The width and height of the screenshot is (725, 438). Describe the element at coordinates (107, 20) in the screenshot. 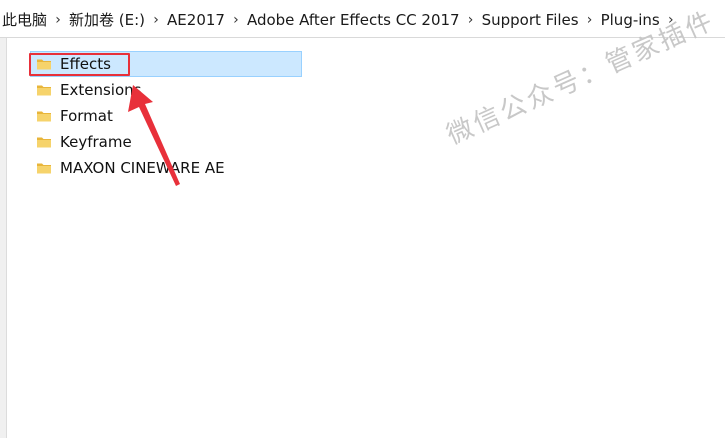

I see `breadcrumb-item-drive-e: 新加卷 (E:)` at that location.